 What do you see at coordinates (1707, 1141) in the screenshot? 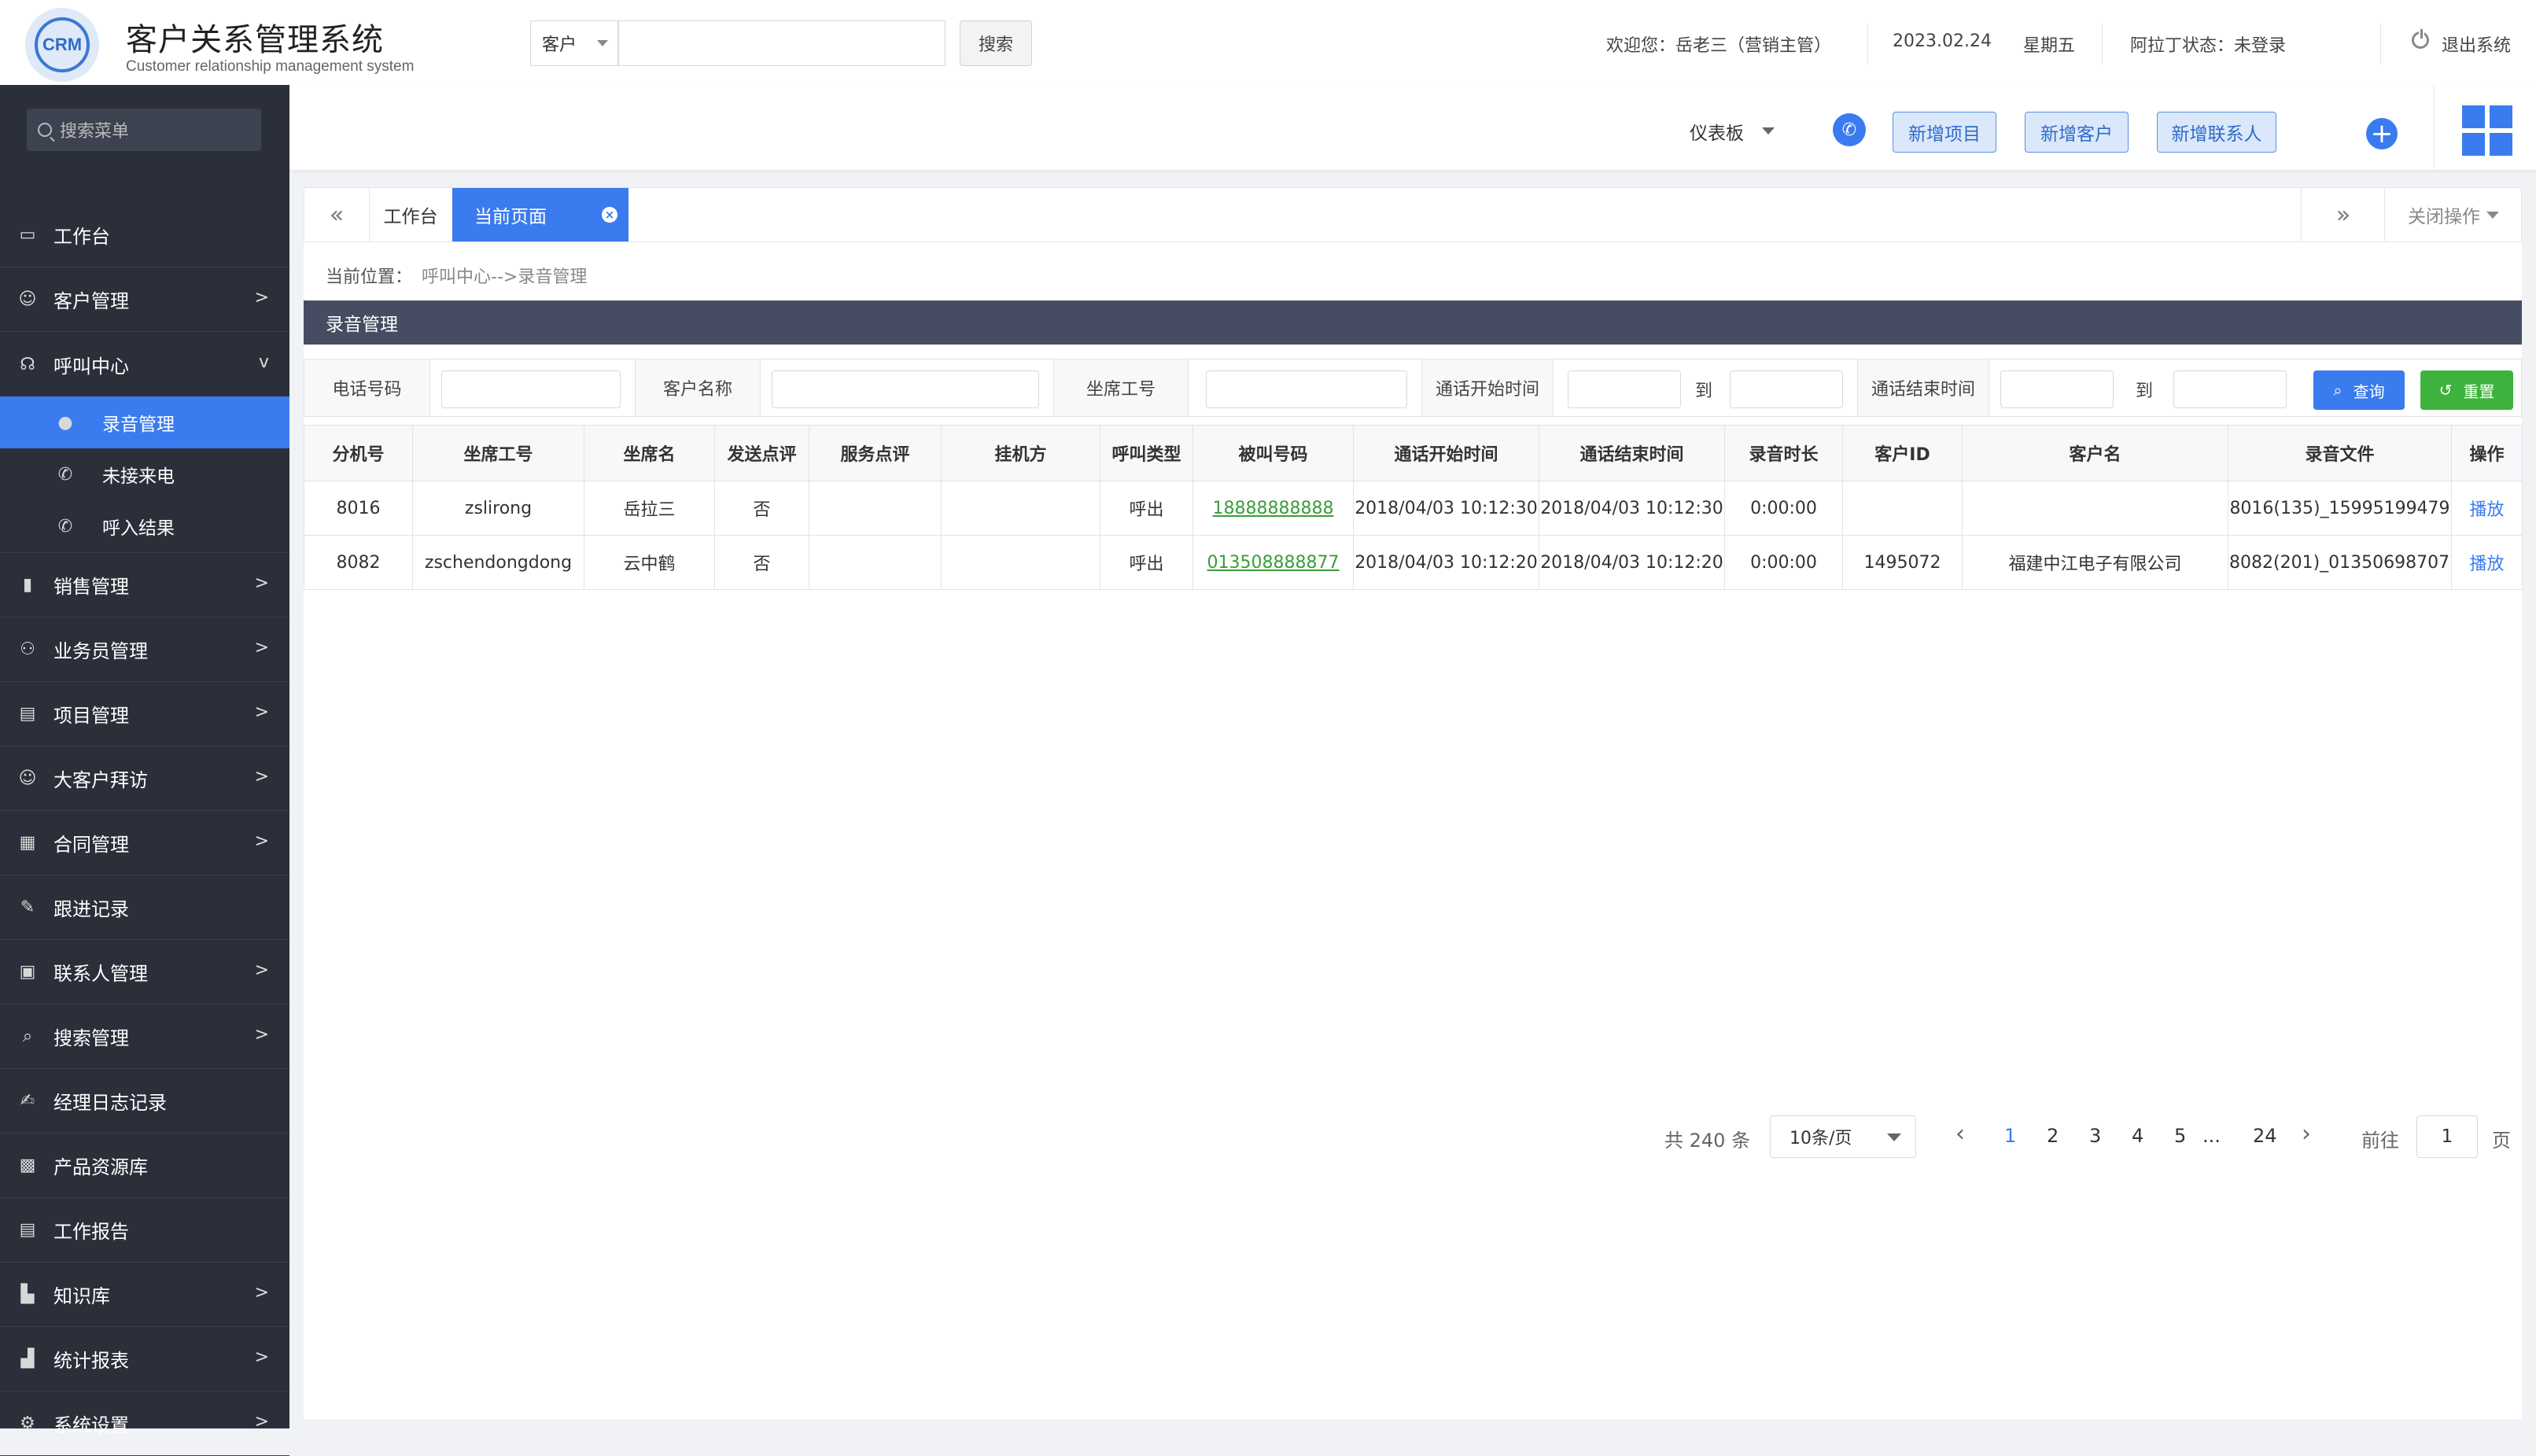
I see `total-count: 共 240 条` at bounding box center [1707, 1141].